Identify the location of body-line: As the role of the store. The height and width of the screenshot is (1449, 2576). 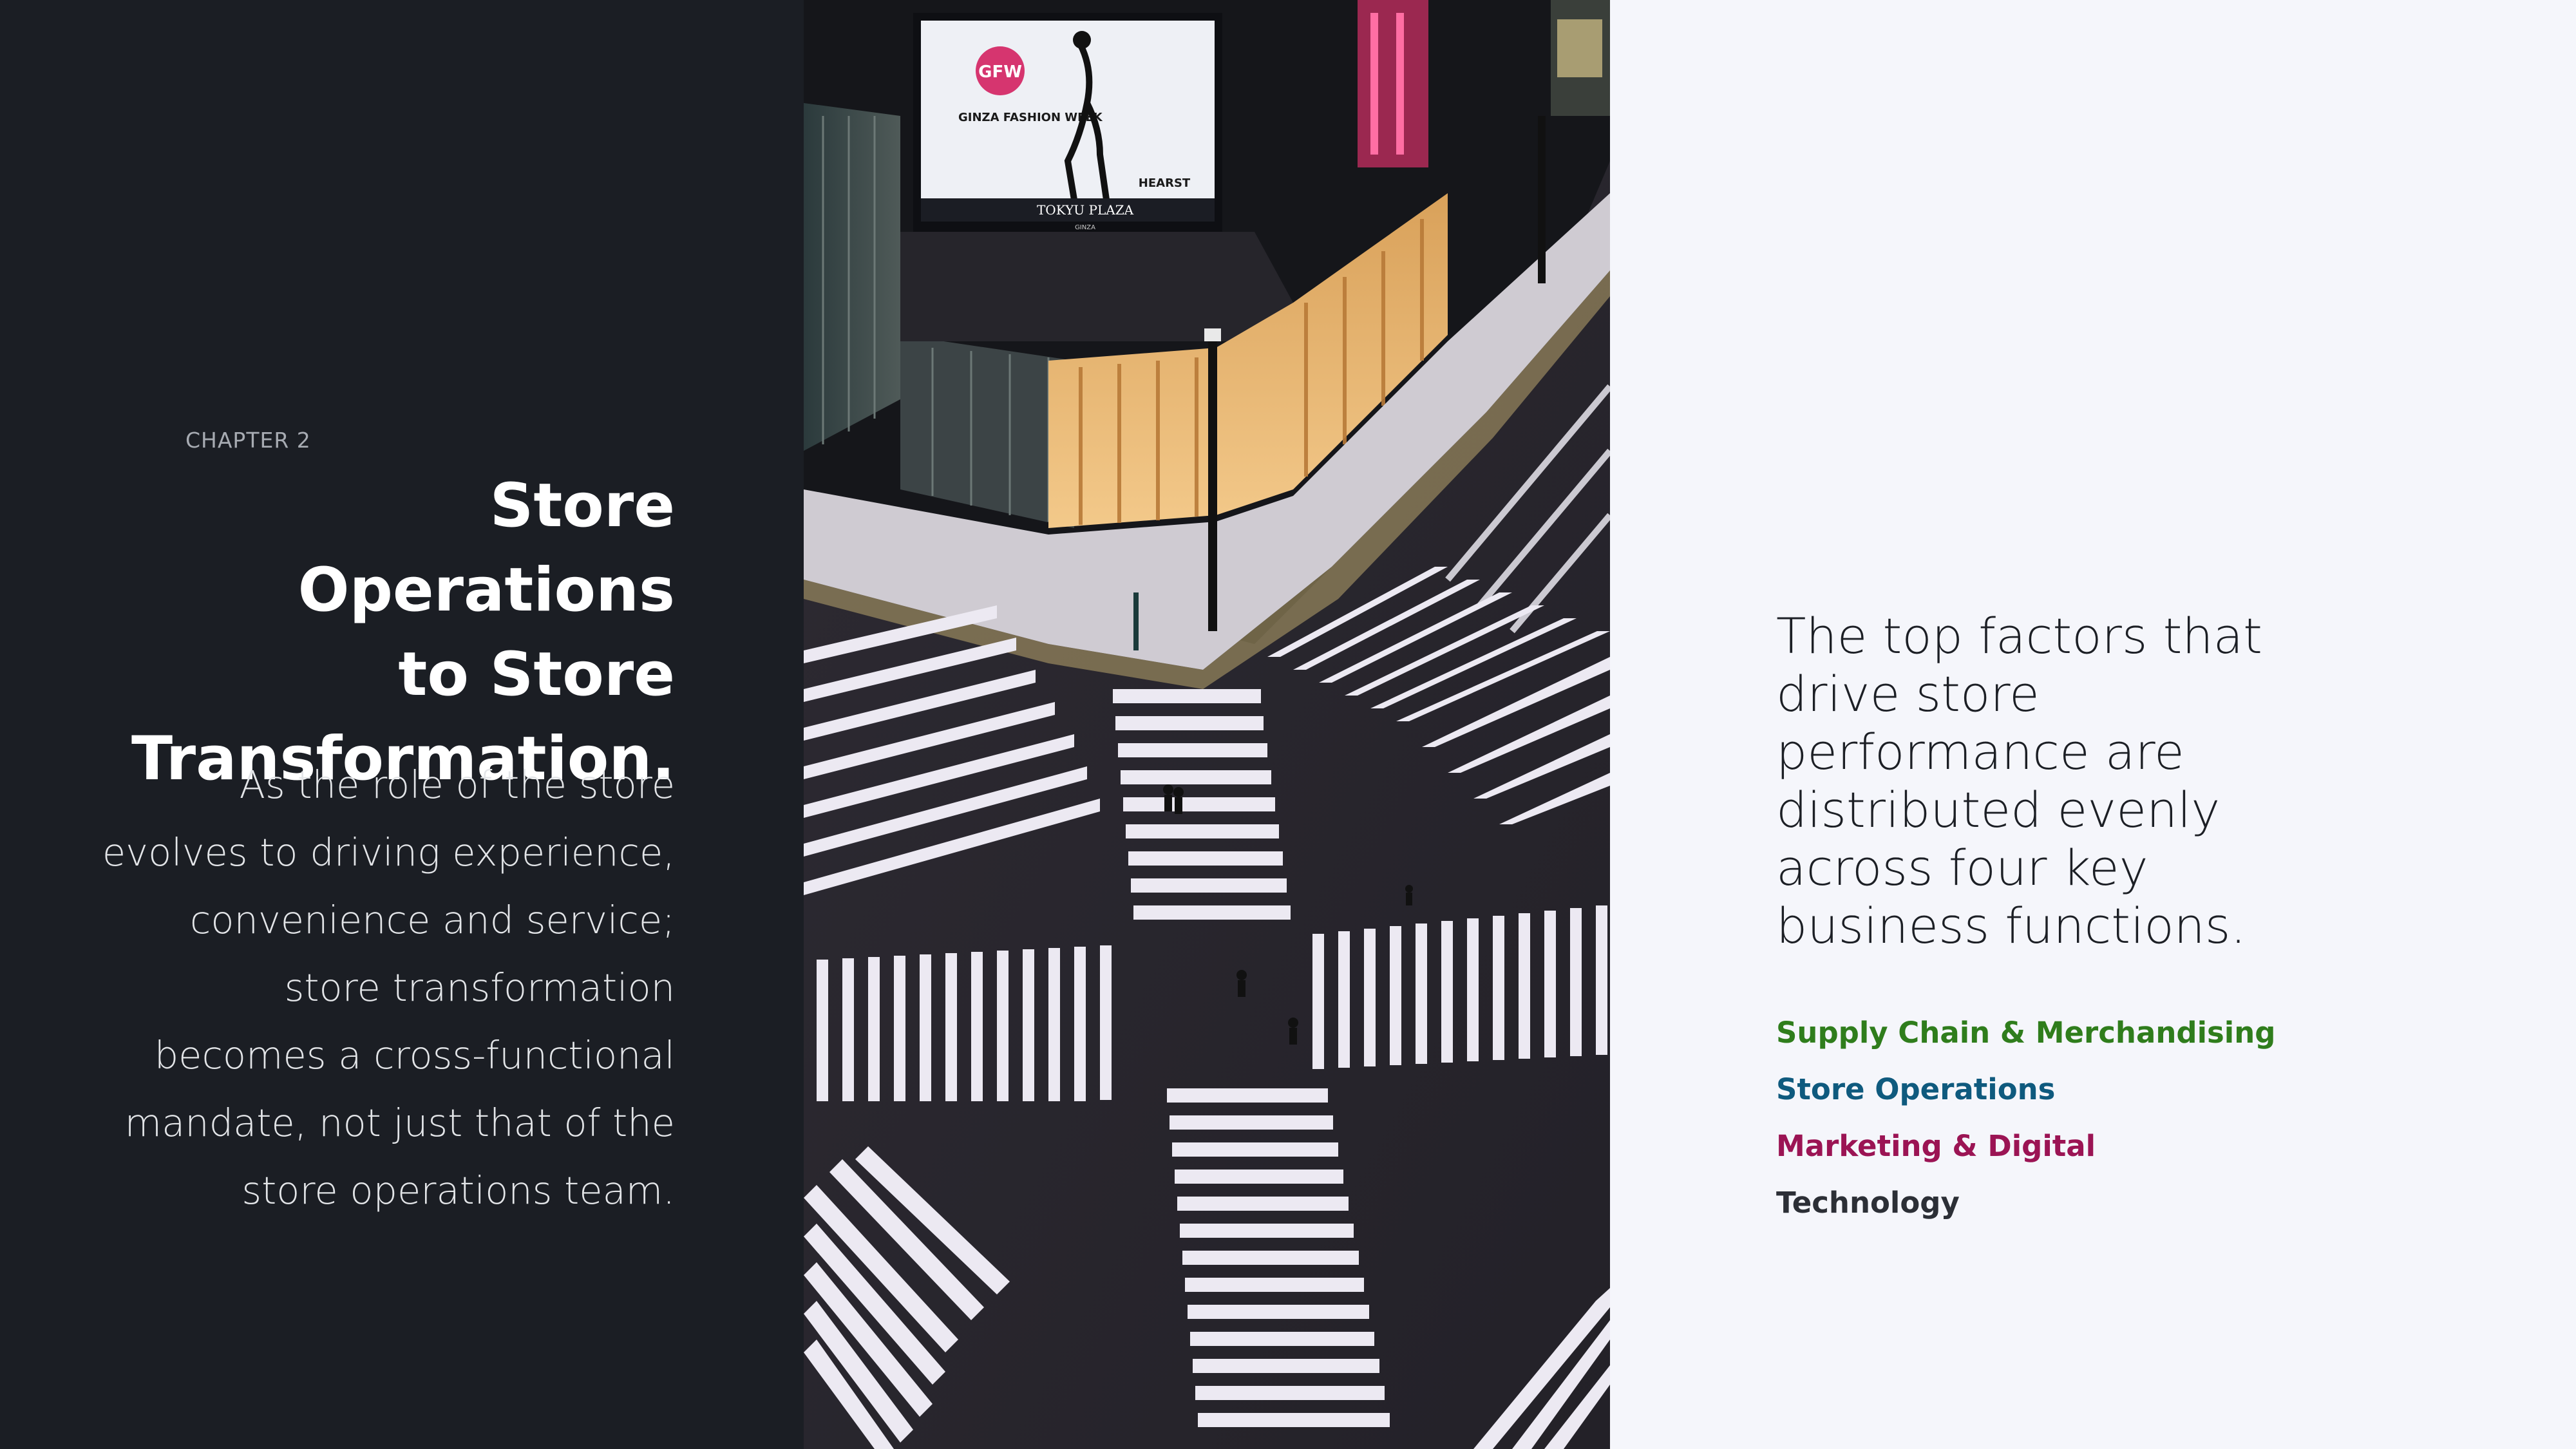
(457, 784).